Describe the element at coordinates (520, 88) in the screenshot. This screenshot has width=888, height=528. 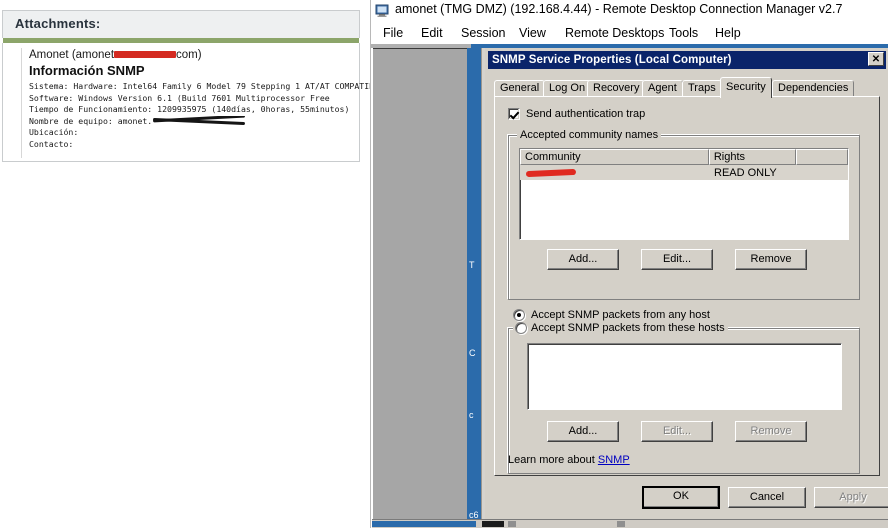
I see `tab-general: General` at that location.